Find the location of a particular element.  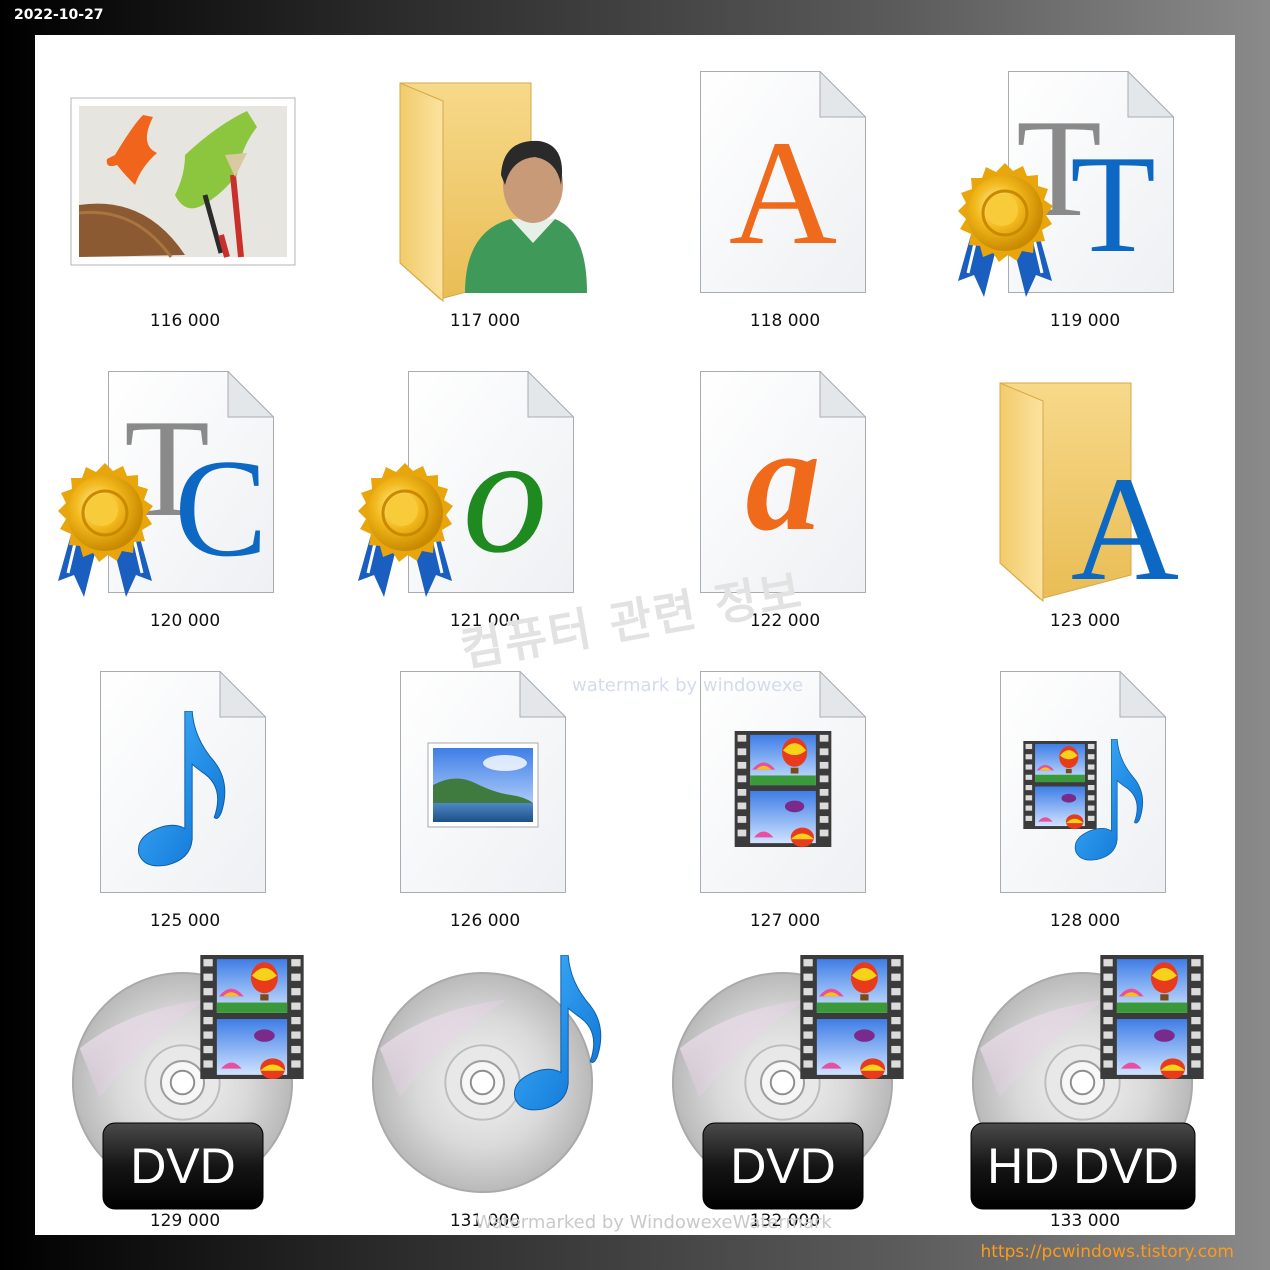

icon-cell: 116 000 is located at coordinates (185, 185).